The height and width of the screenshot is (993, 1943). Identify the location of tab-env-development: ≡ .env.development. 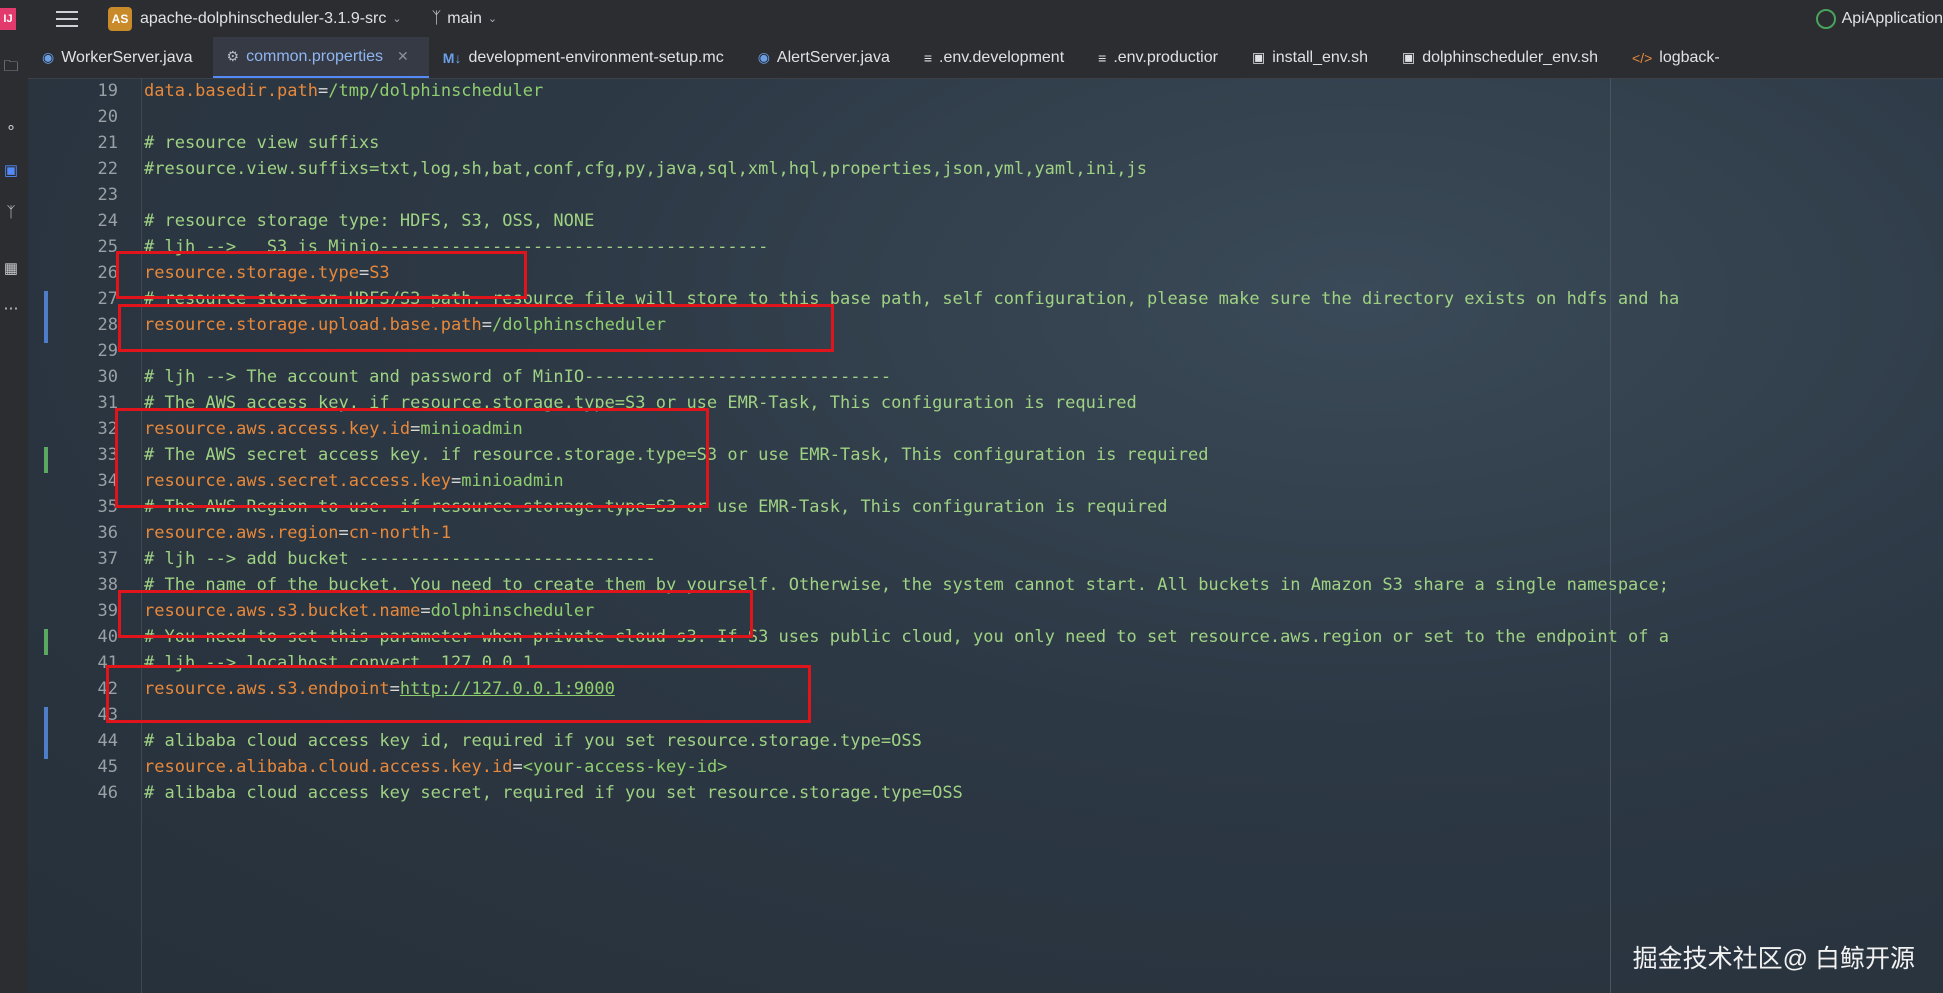
(997, 57).